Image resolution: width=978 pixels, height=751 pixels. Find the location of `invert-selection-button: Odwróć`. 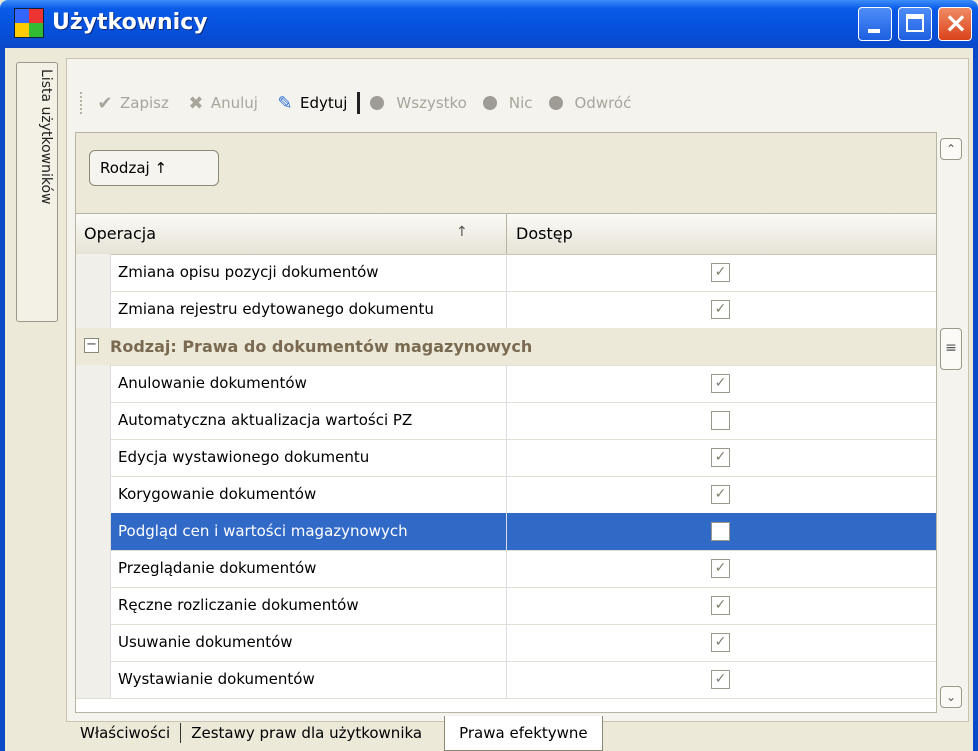

invert-selection-button: Odwróć is located at coordinates (590, 103).